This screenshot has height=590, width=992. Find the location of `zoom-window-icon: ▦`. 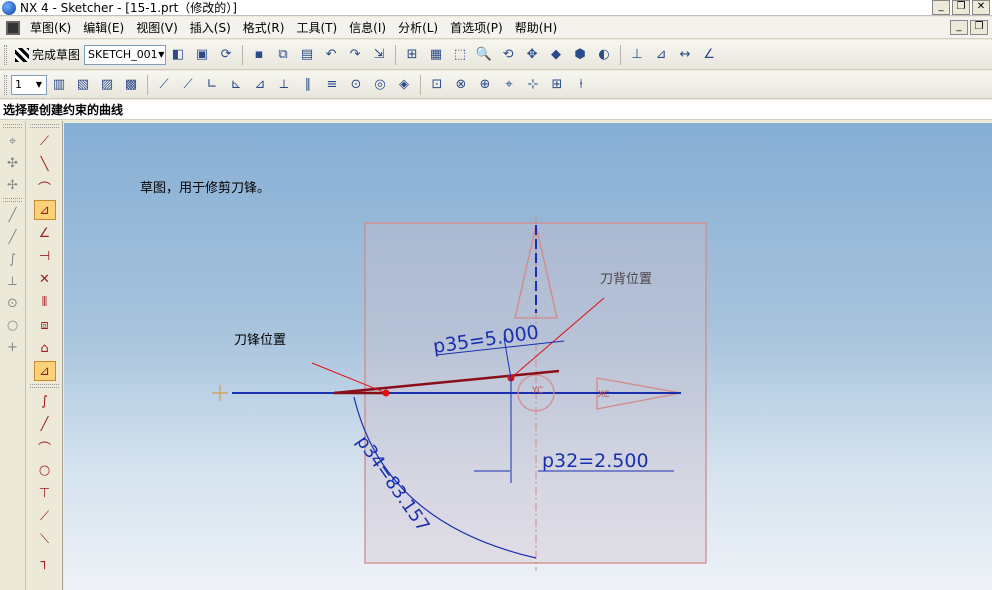

zoom-window-icon: ▦ is located at coordinates (436, 55).